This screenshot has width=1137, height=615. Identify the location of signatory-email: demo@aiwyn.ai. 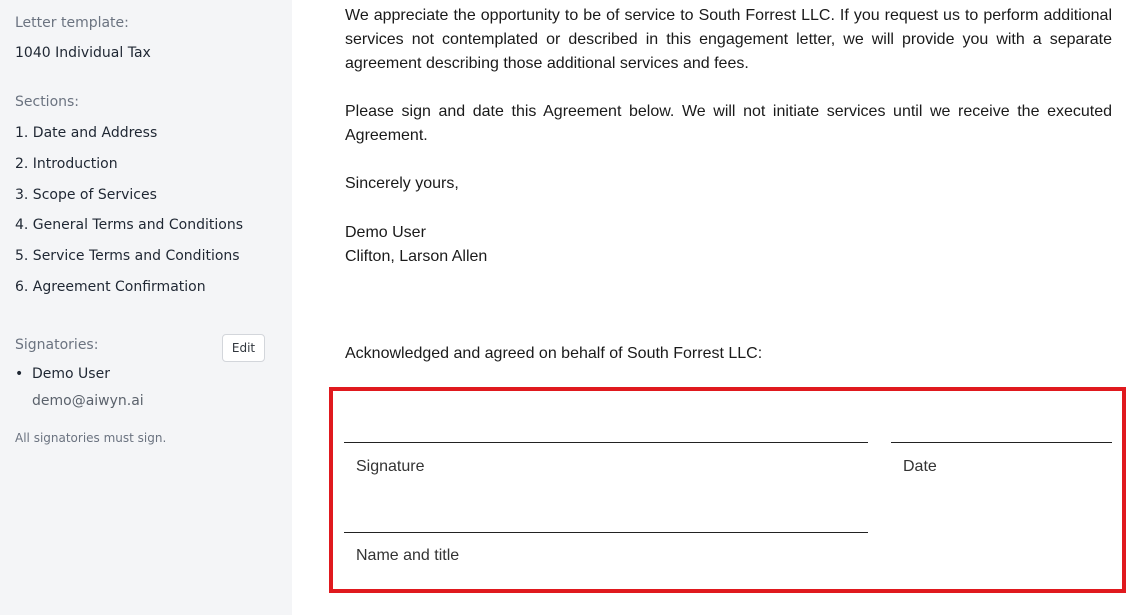
(88, 401).